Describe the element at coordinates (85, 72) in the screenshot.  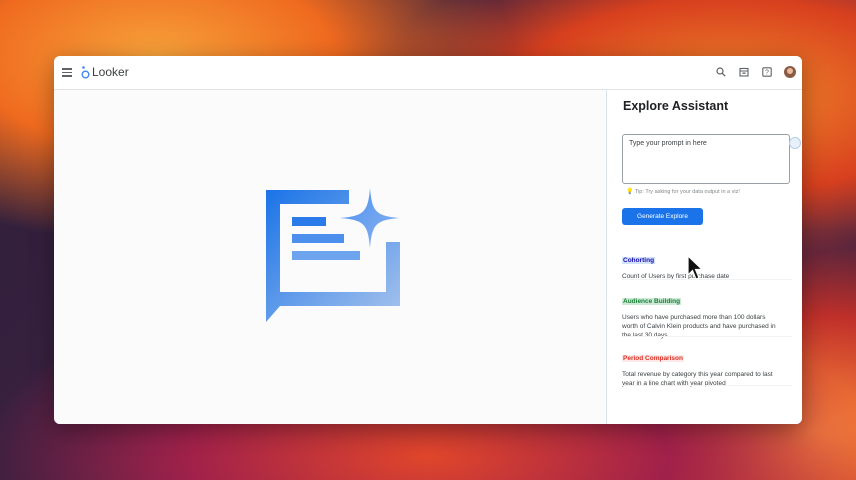
I see `looker-logo-icon` at that location.